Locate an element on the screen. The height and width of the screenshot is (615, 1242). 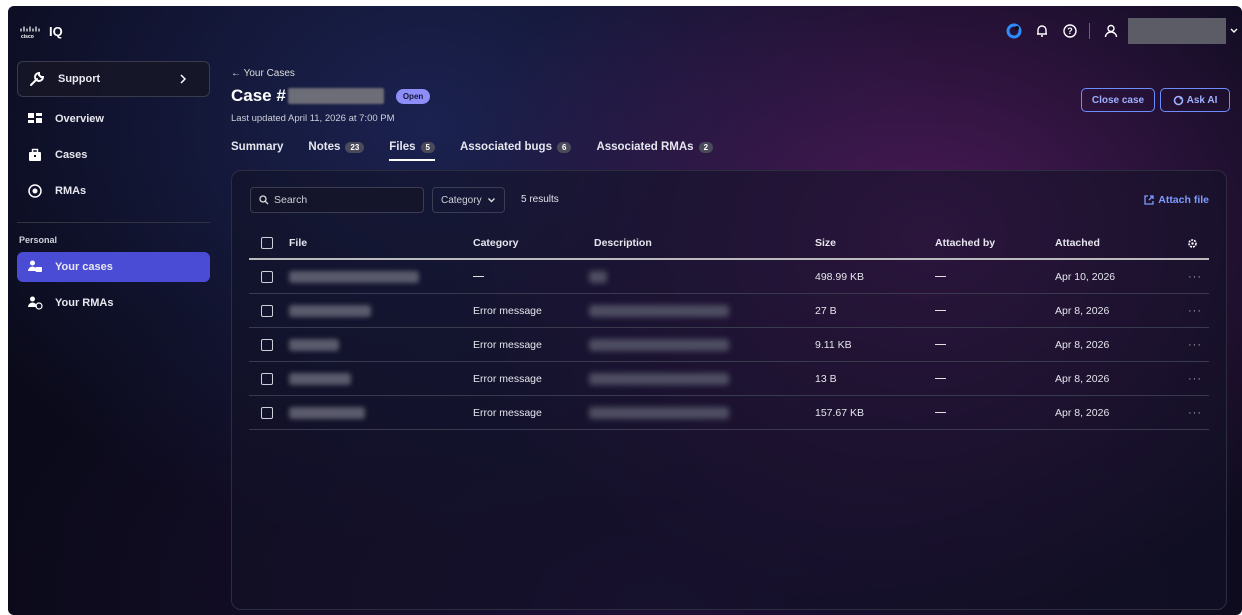
tab-associated-bugs: Associated bugs 6 is located at coordinates (515, 147).